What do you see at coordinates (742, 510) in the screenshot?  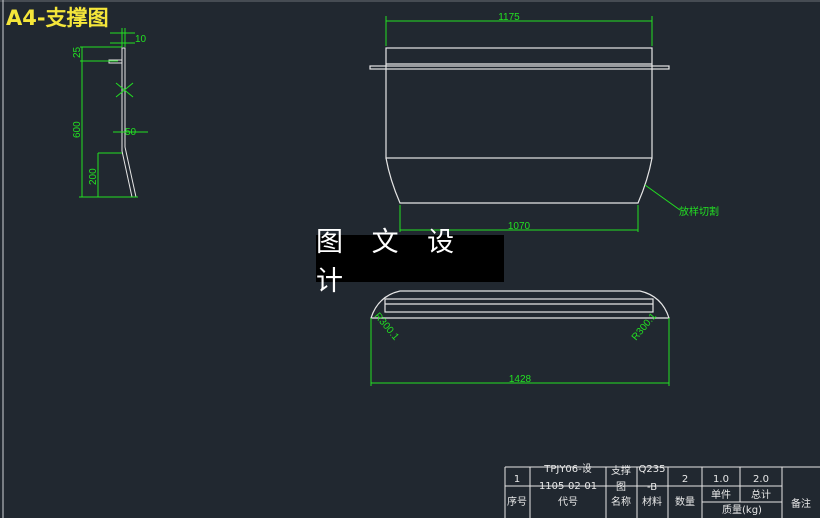 I see `tb-h-mass: 质量(kg)` at bounding box center [742, 510].